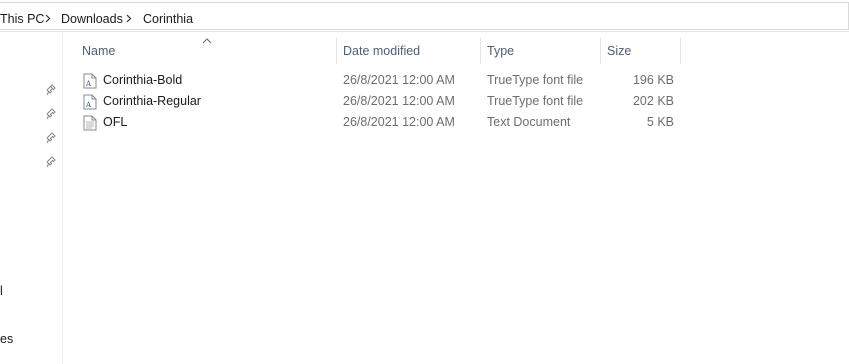 The height and width of the screenshot is (364, 849). Describe the element at coordinates (1, 291) in the screenshot. I see `nav-item-fragment: l` at that location.